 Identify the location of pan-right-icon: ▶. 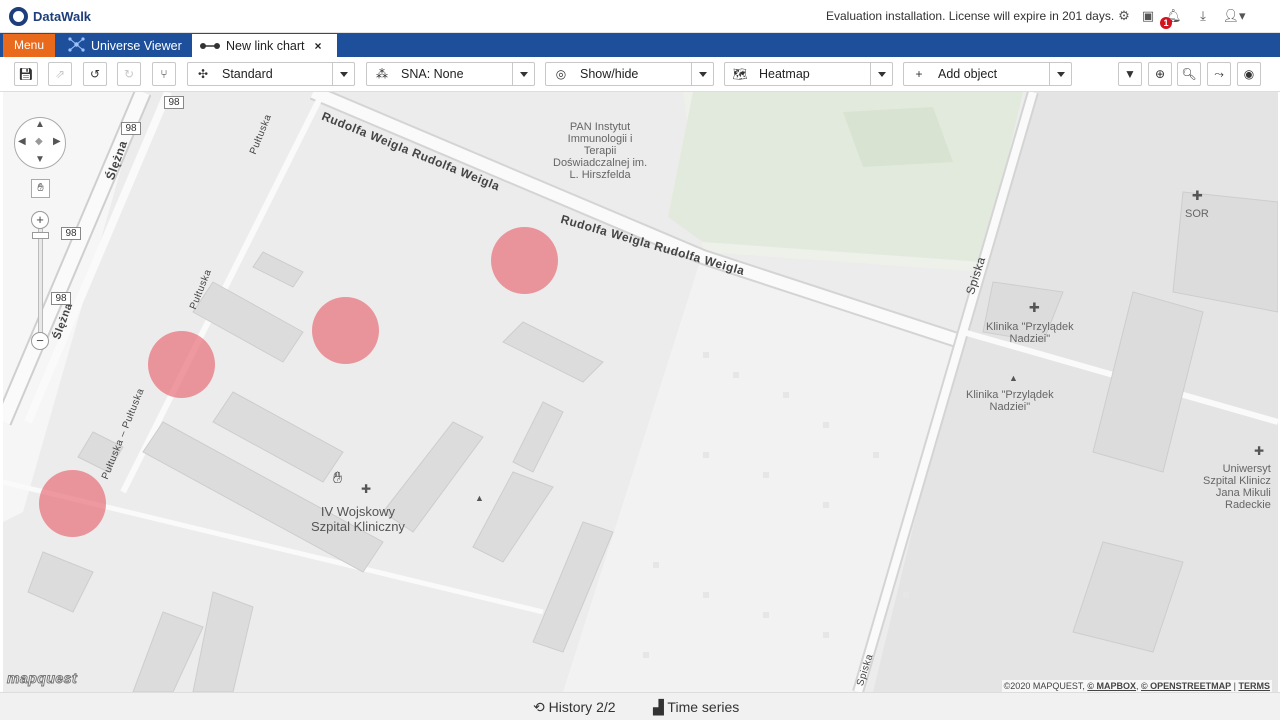
(57, 141).